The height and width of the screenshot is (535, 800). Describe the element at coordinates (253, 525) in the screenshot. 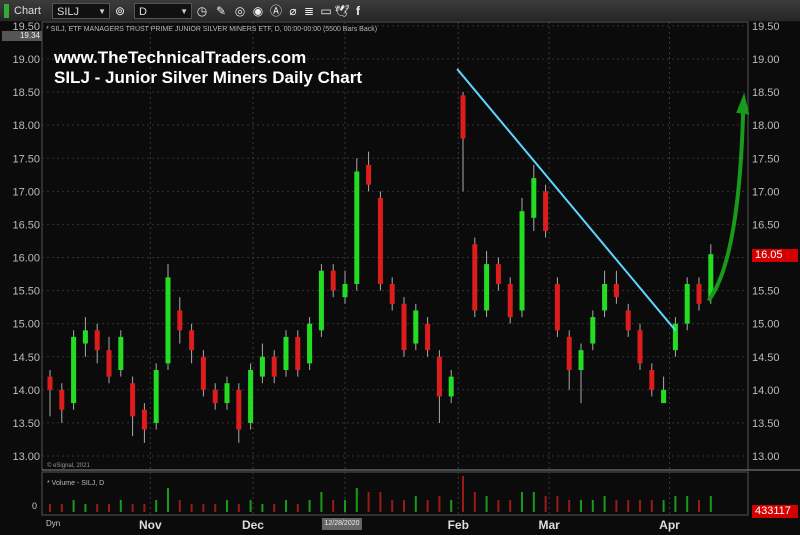

I see `month-label: Dec` at that location.